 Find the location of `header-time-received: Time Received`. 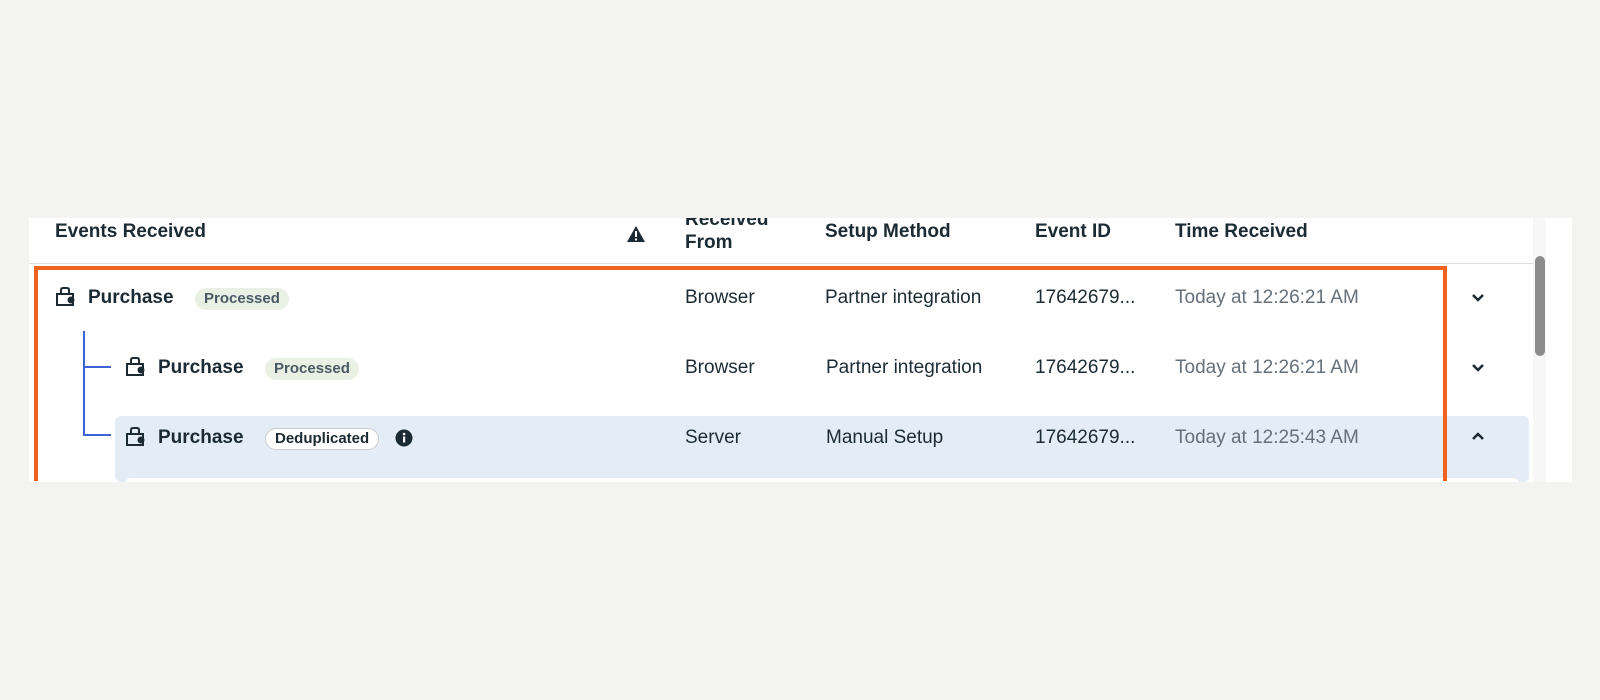

header-time-received: Time Received is located at coordinates (1241, 231).